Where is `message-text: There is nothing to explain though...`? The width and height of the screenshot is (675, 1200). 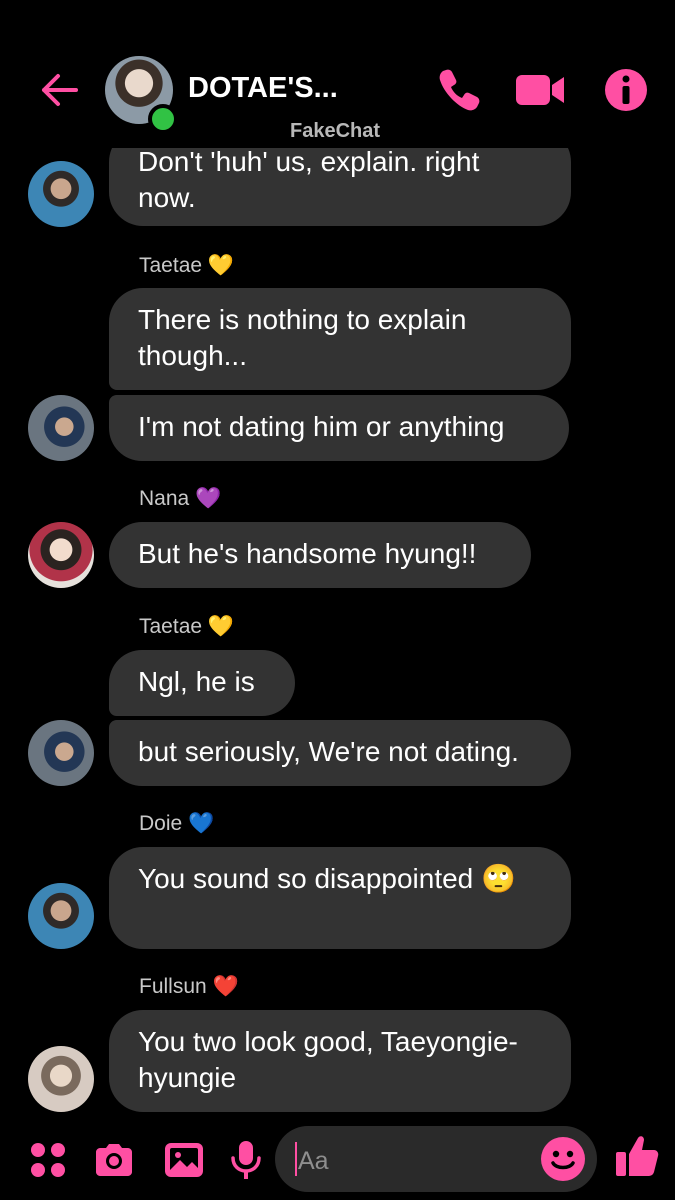
message-text: There is nothing to explain though... is located at coordinates (302, 337).